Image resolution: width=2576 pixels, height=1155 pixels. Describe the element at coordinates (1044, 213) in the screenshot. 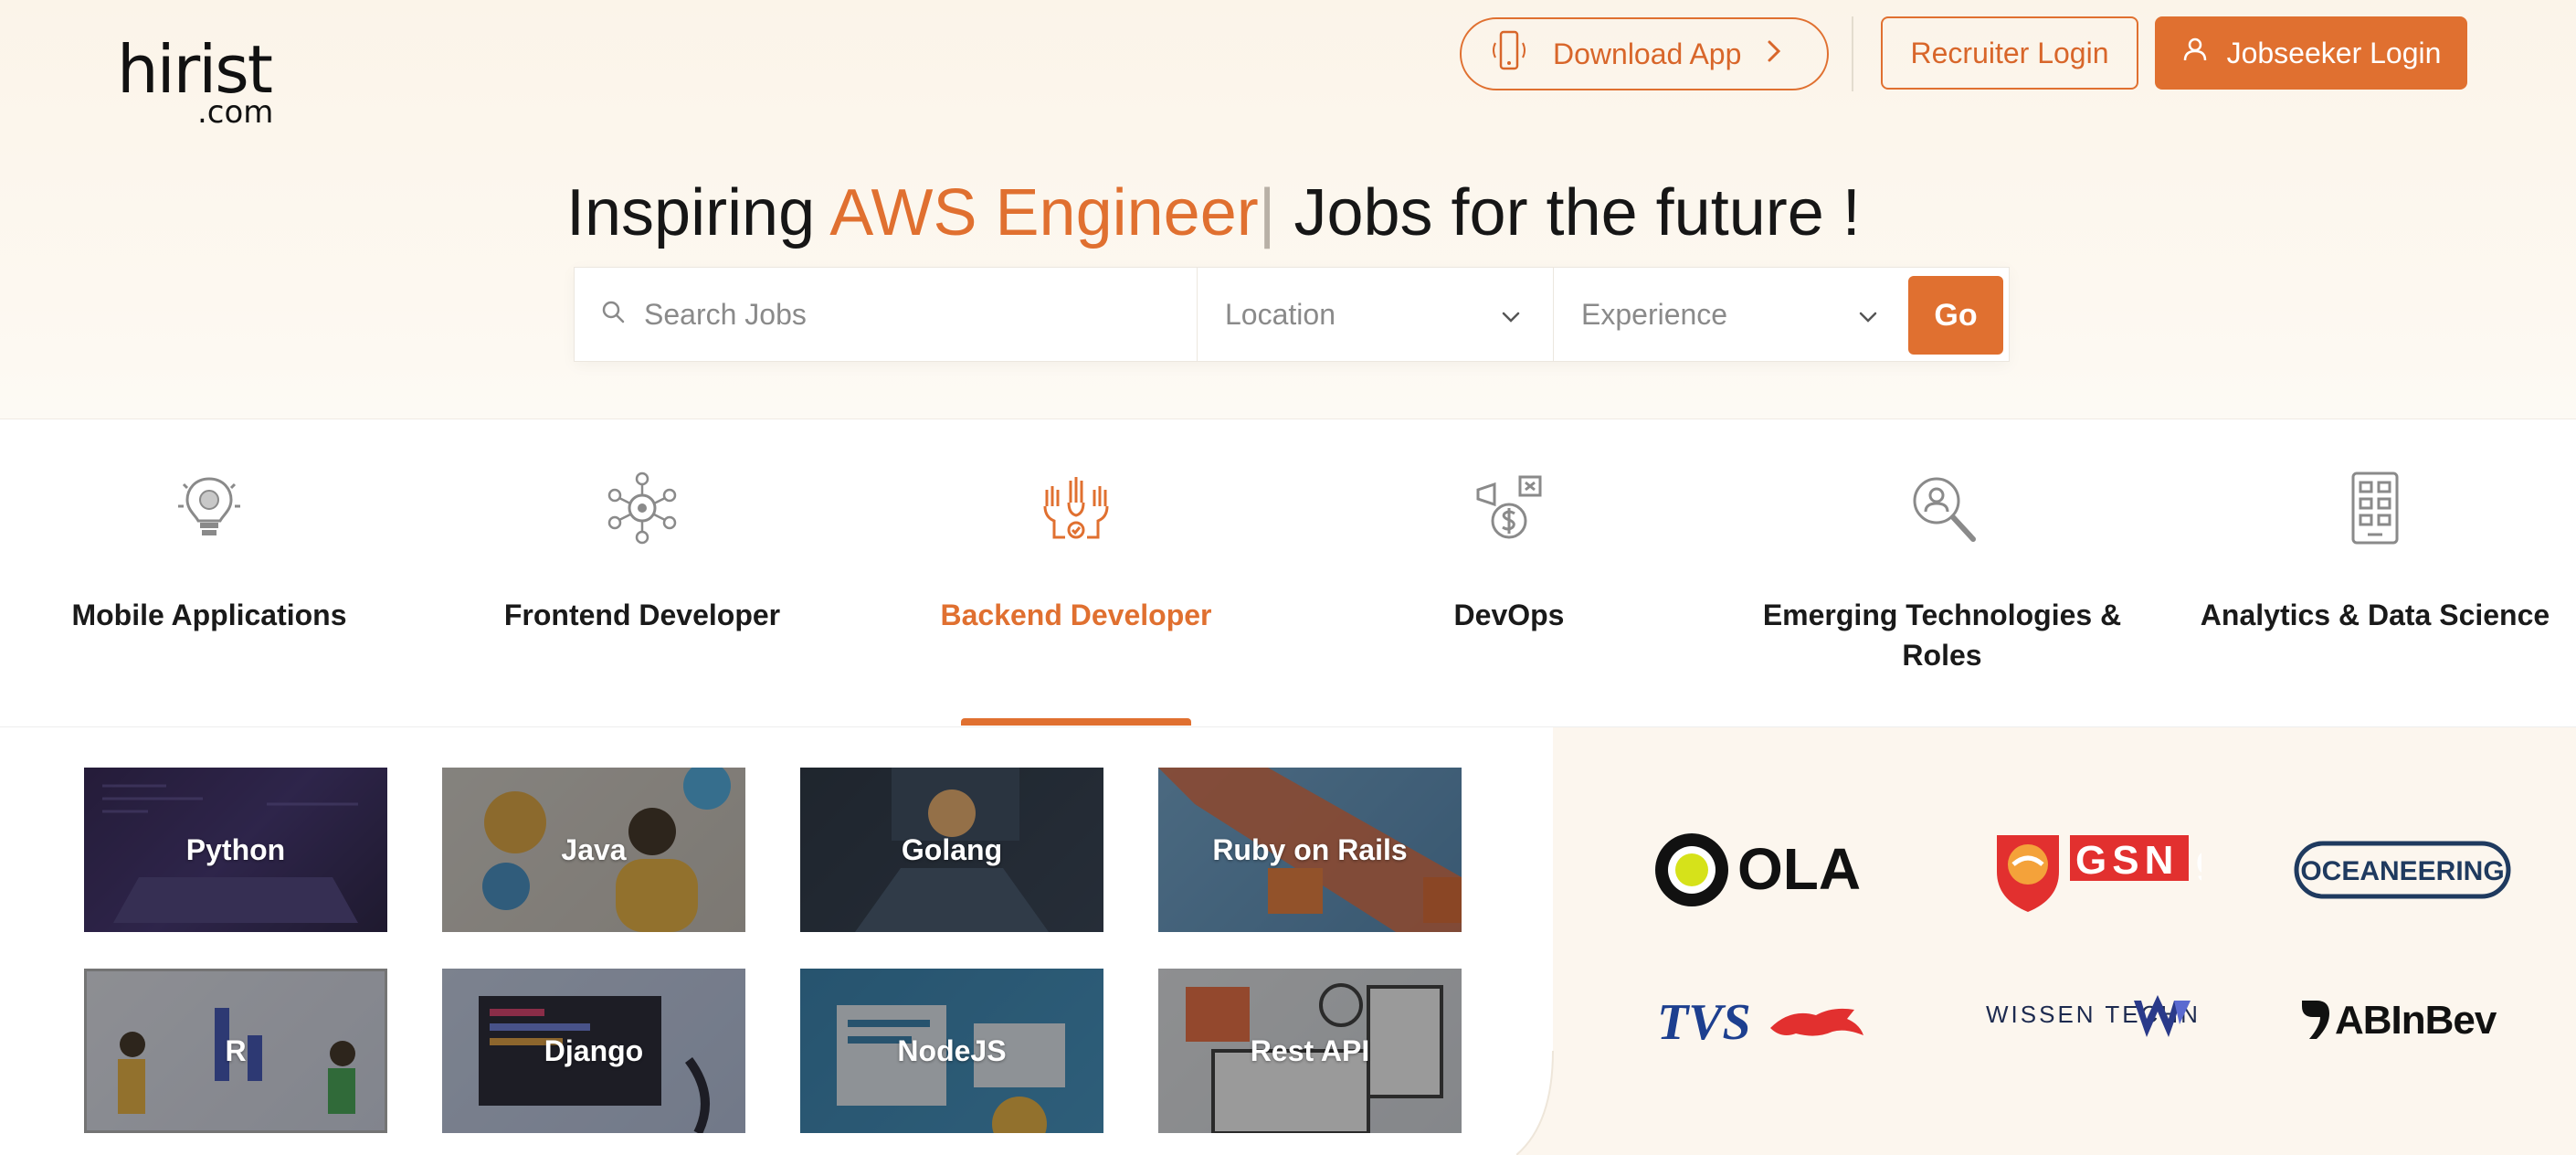

I see `headline-accent: AWS Engineer` at that location.